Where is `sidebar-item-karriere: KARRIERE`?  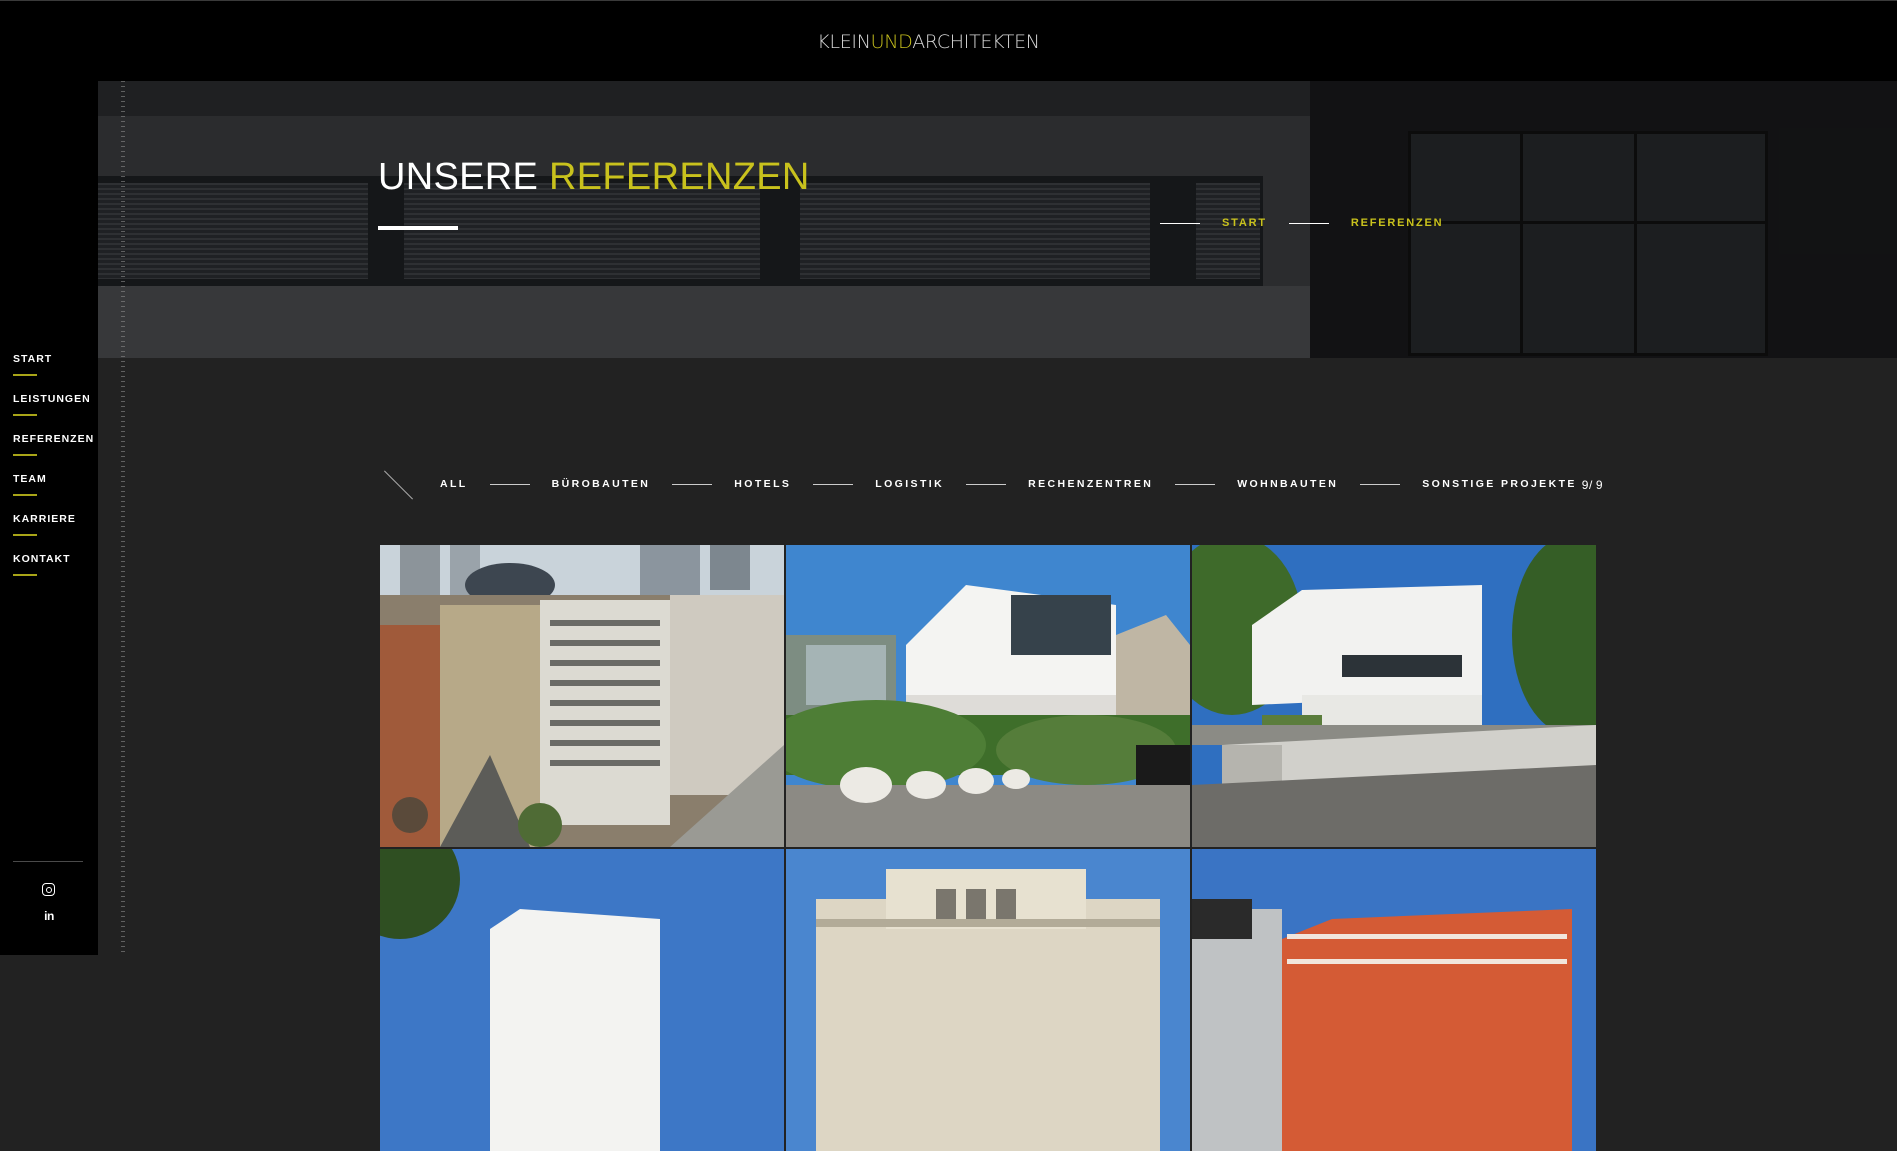 sidebar-item-karriere: KARRIERE is located at coordinates (53, 533).